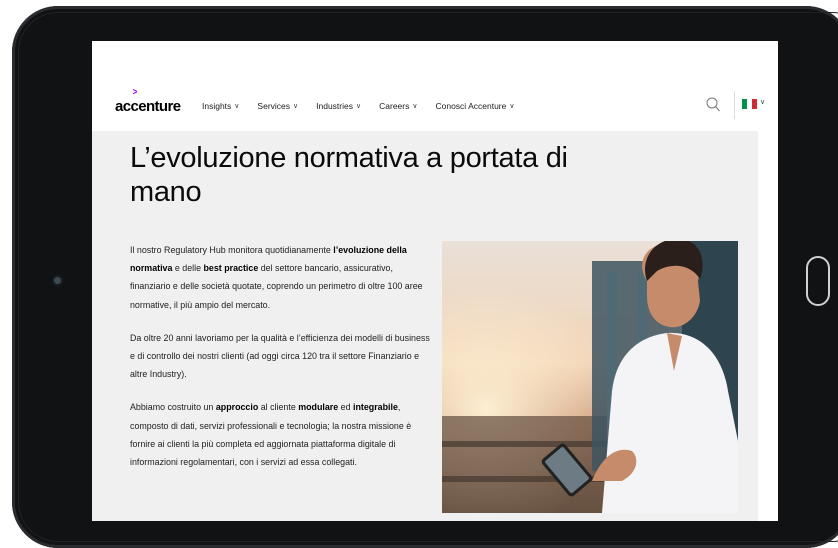 The height and width of the screenshot is (548, 838). Describe the element at coordinates (749, 104) in the screenshot. I see `italy-flag-icon` at that location.